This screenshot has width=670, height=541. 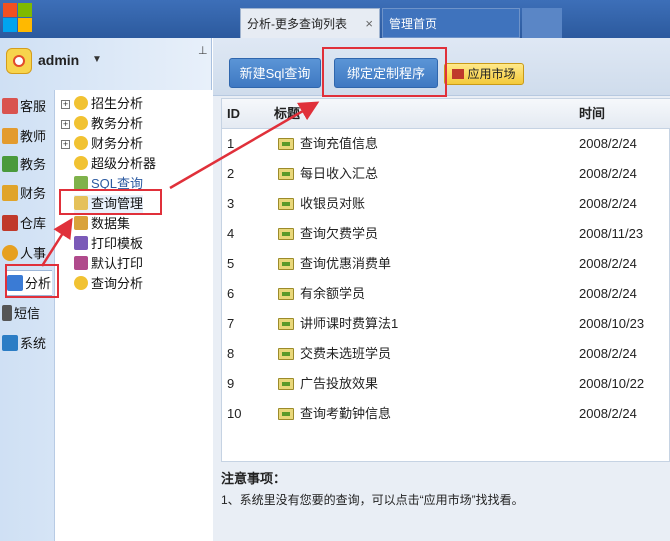 I want to click on highlight-box-analysis, so click(x=32, y=281).